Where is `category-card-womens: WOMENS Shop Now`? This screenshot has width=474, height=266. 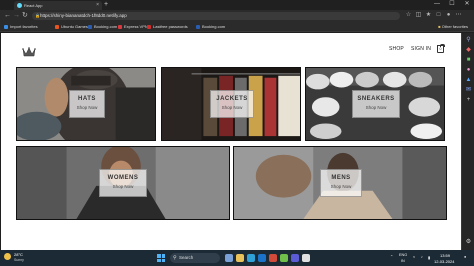 category-card-womens: WOMENS Shop Now is located at coordinates (123, 183).